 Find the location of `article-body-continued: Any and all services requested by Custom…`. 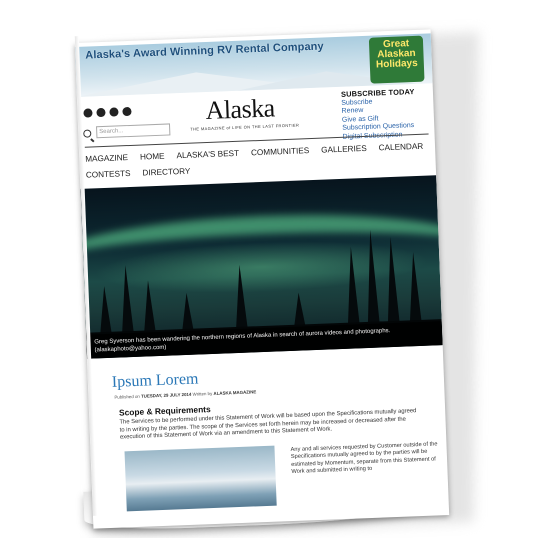

article-body-continued: Any and all services requested by Custom… is located at coordinates (364, 458).